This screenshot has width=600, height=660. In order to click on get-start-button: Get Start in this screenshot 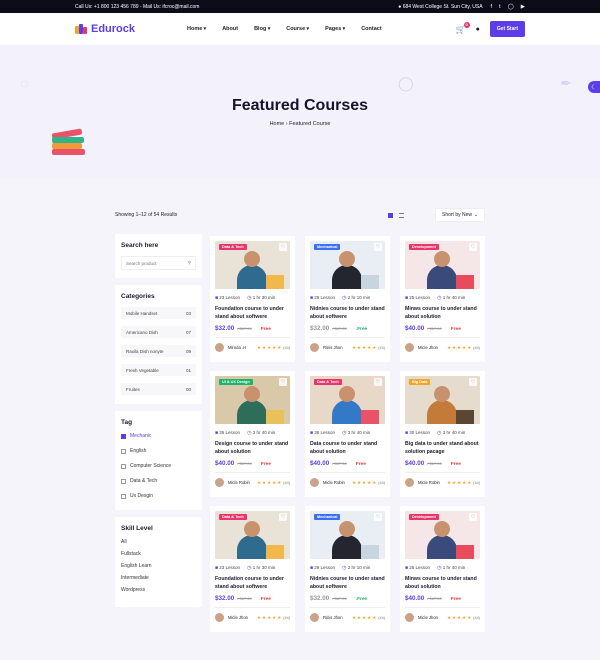, I will do `click(507, 29)`.